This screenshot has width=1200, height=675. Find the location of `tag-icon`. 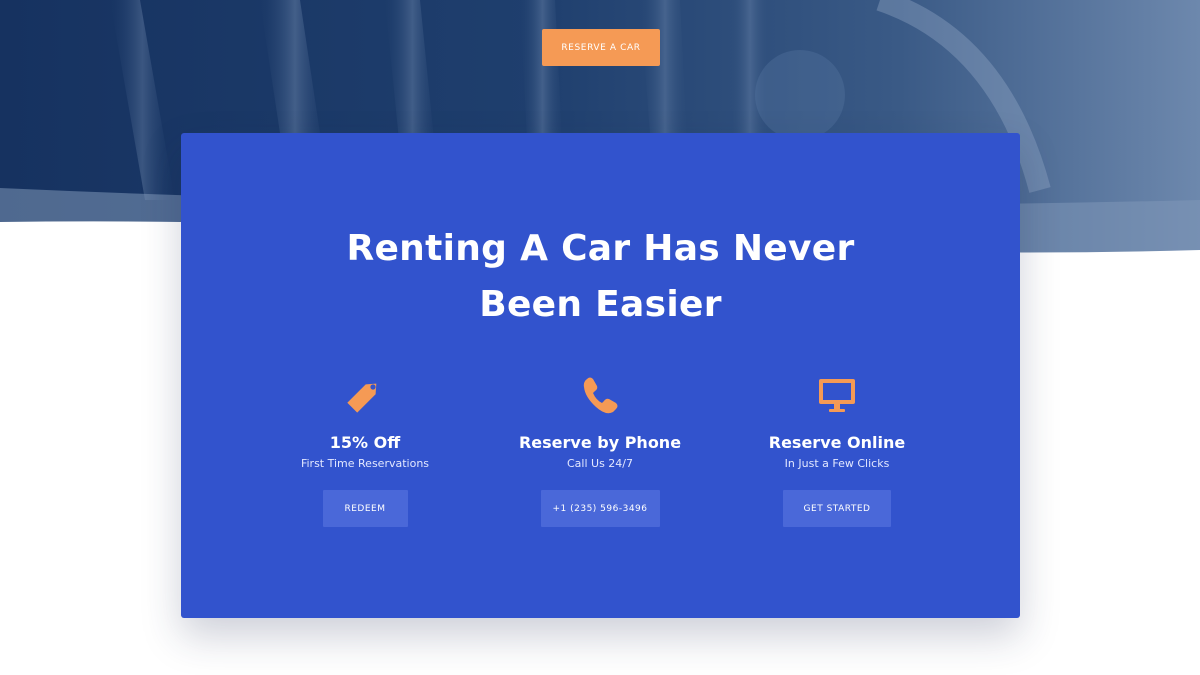

tag-icon is located at coordinates (362, 398).